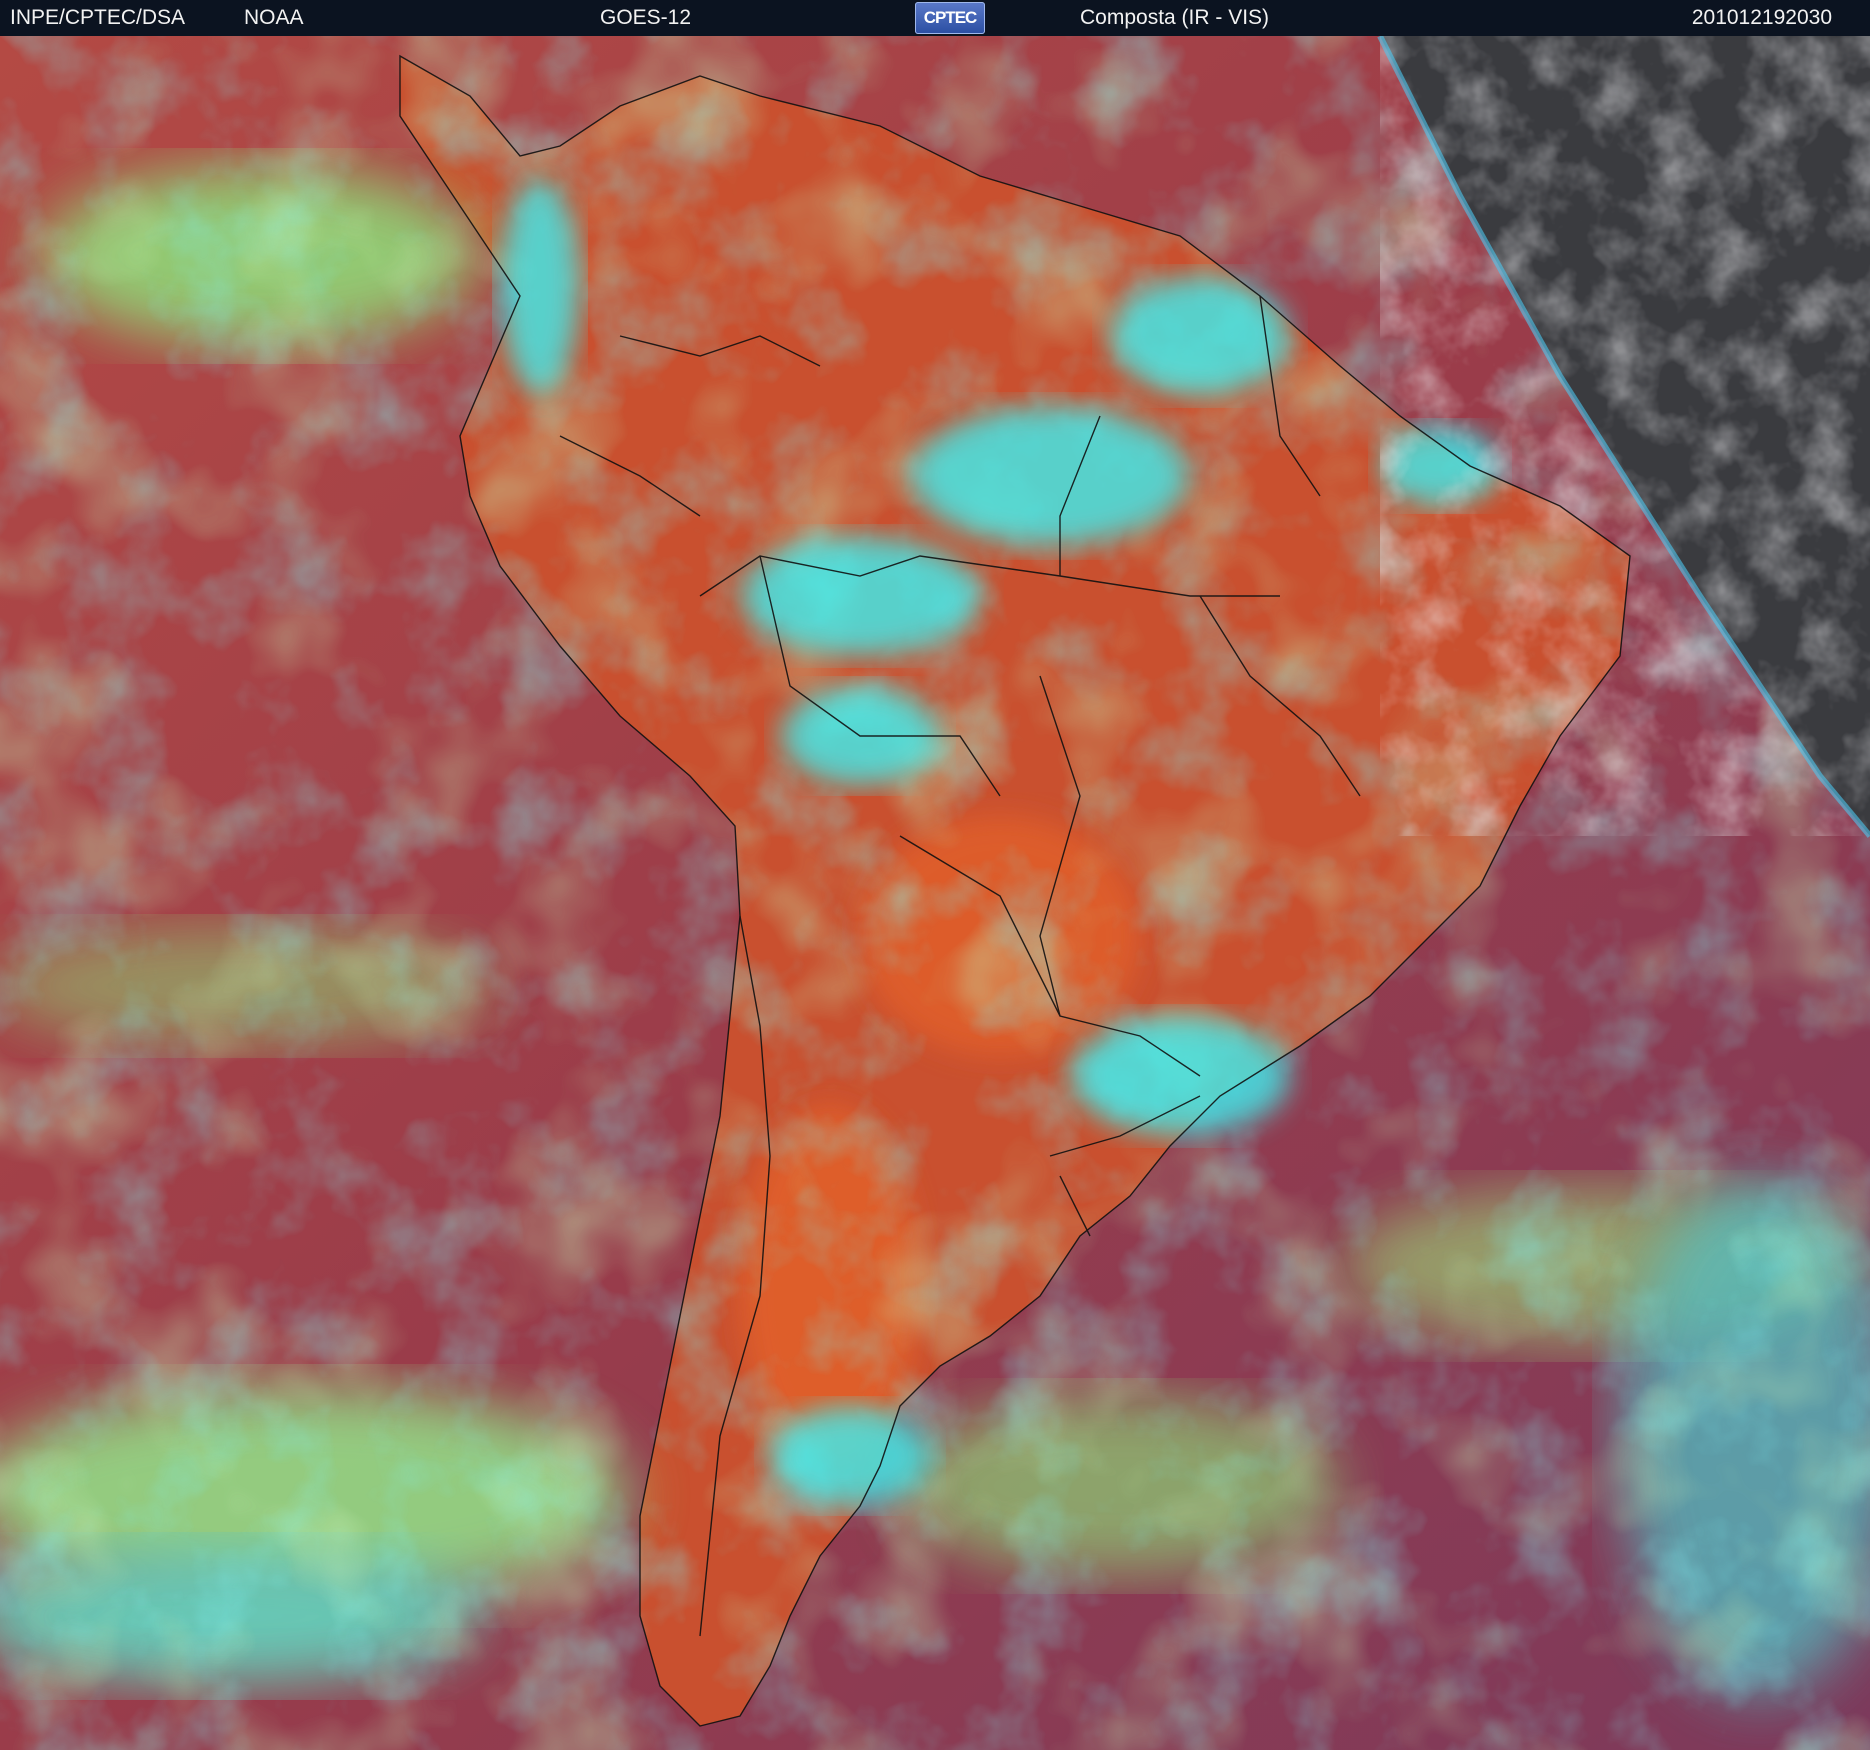 This screenshot has width=1870, height=1750. I want to click on satellite-label: GOES-12, so click(646, 17).